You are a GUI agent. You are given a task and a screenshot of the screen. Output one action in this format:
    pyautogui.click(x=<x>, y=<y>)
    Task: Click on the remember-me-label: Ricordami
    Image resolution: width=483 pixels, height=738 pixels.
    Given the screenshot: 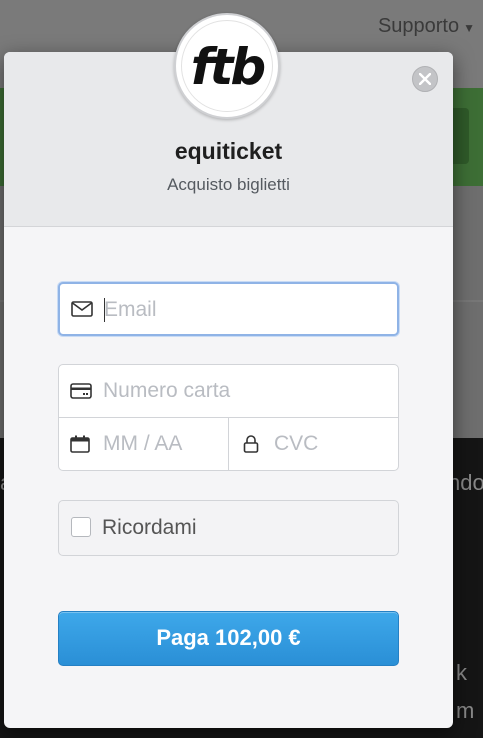 What is the action you would take?
    pyautogui.click(x=149, y=527)
    